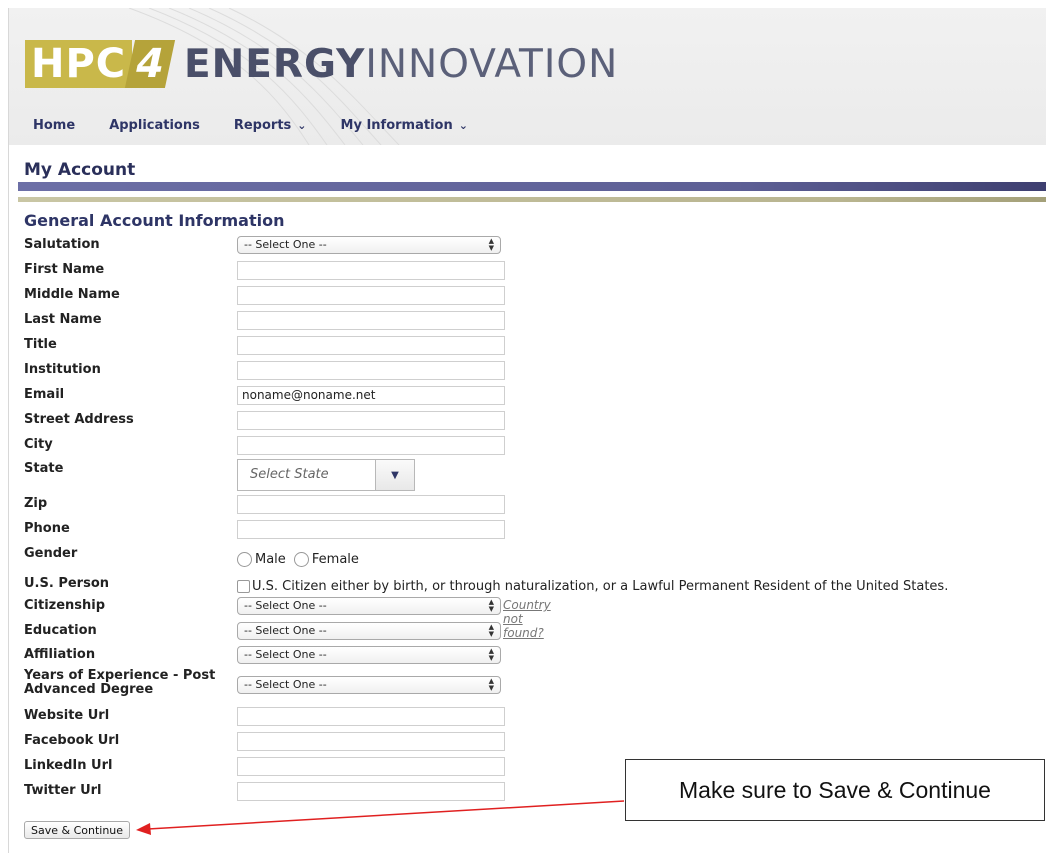 This screenshot has height=853, width=1046. Describe the element at coordinates (244, 559) in the screenshot. I see `gender-male-radio` at that location.